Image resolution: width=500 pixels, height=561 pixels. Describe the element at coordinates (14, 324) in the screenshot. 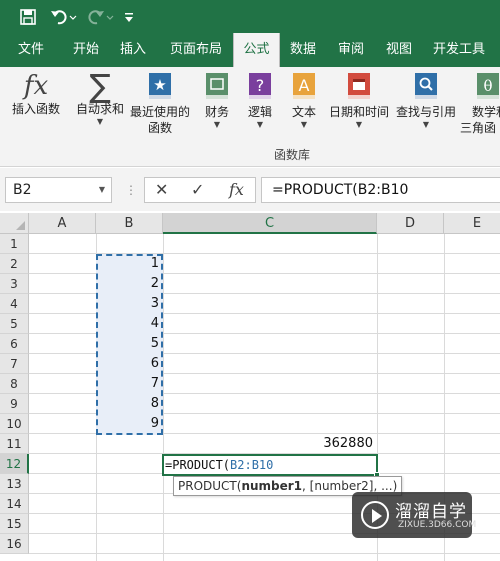

I see `row-header: 5` at that location.